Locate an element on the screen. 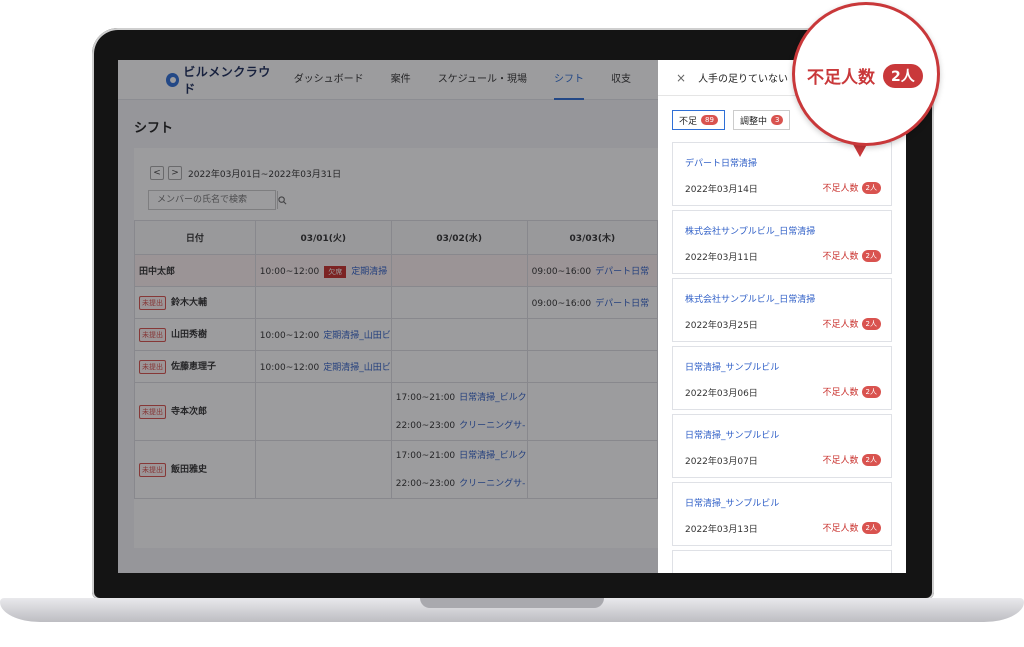 The width and height of the screenshot is (1024, 647). count-badge: 89 is located at coordinates (709, 120).